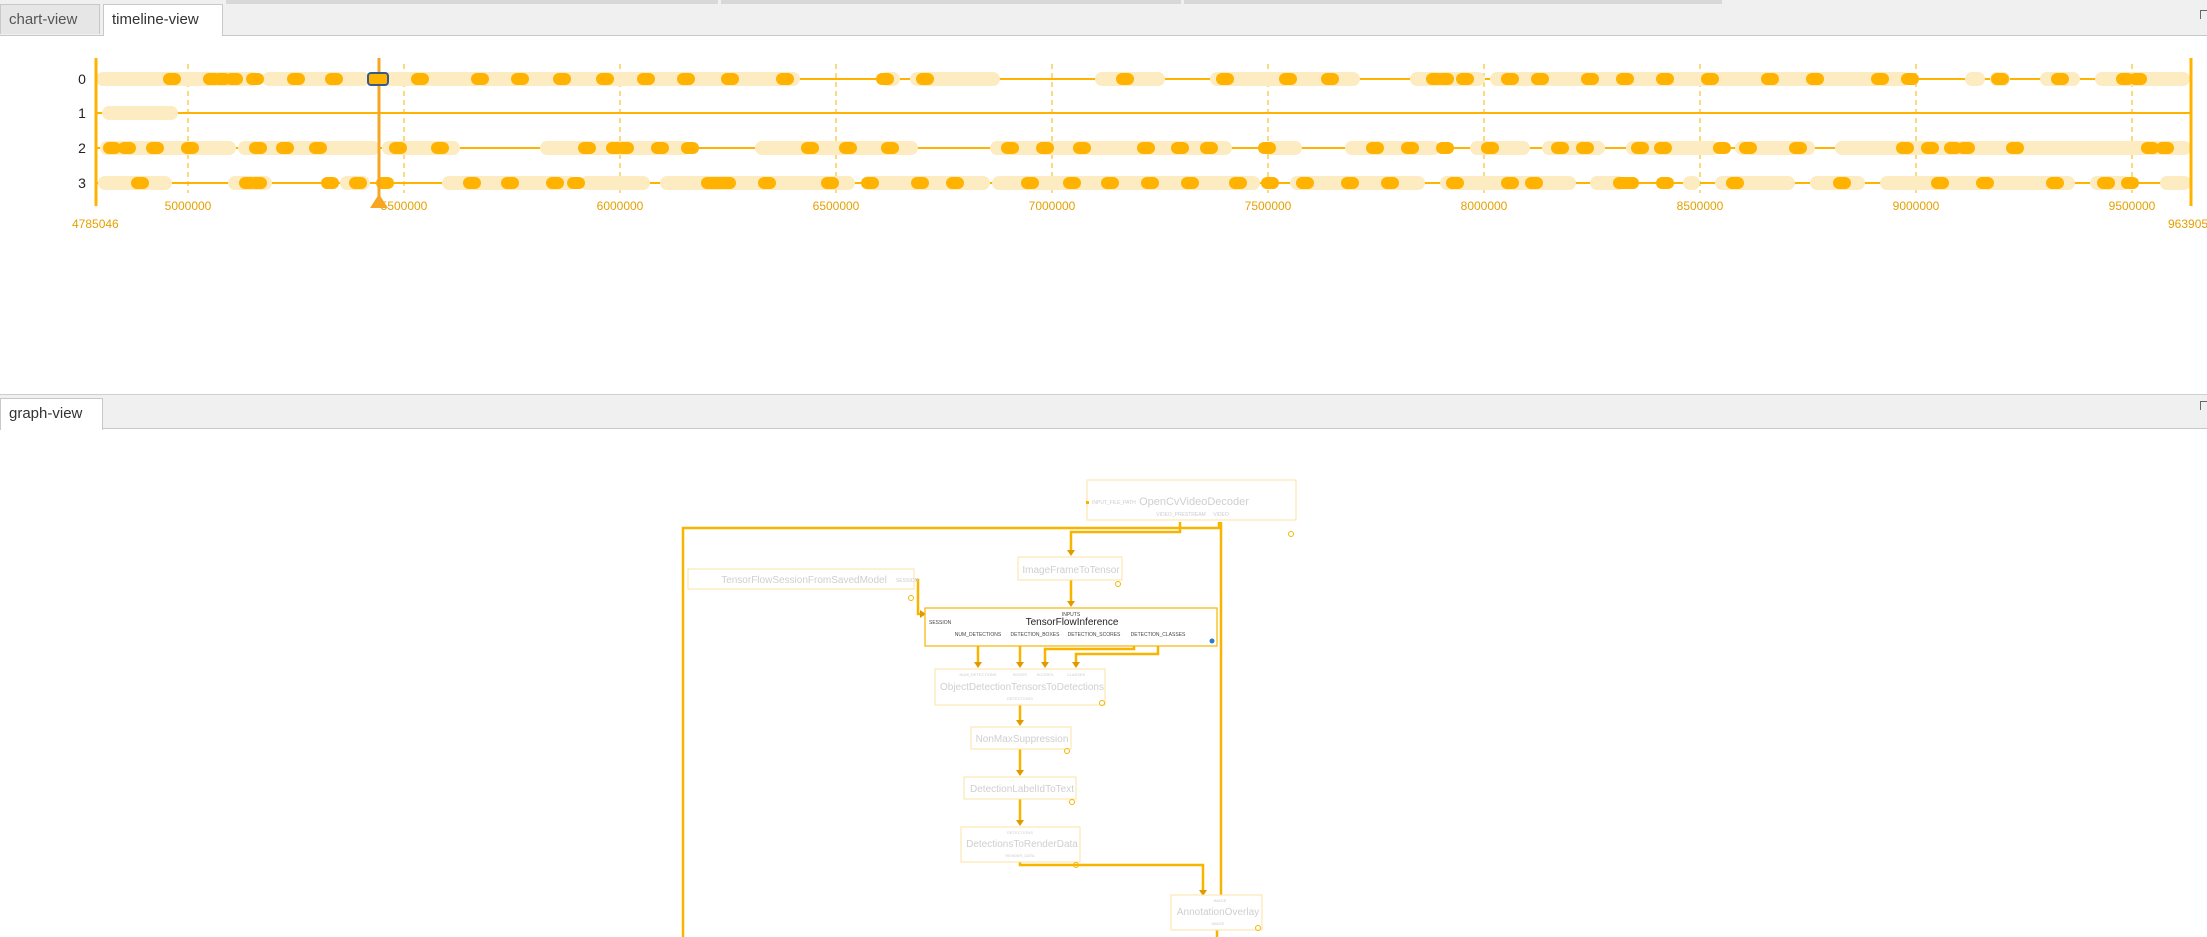 The image size is (2207, 937). What do you see at coordinates (977, 674) in the screenshot?
I see `port-num-detections: NUM_DETECTIONS` at bounding box center [977, 674].